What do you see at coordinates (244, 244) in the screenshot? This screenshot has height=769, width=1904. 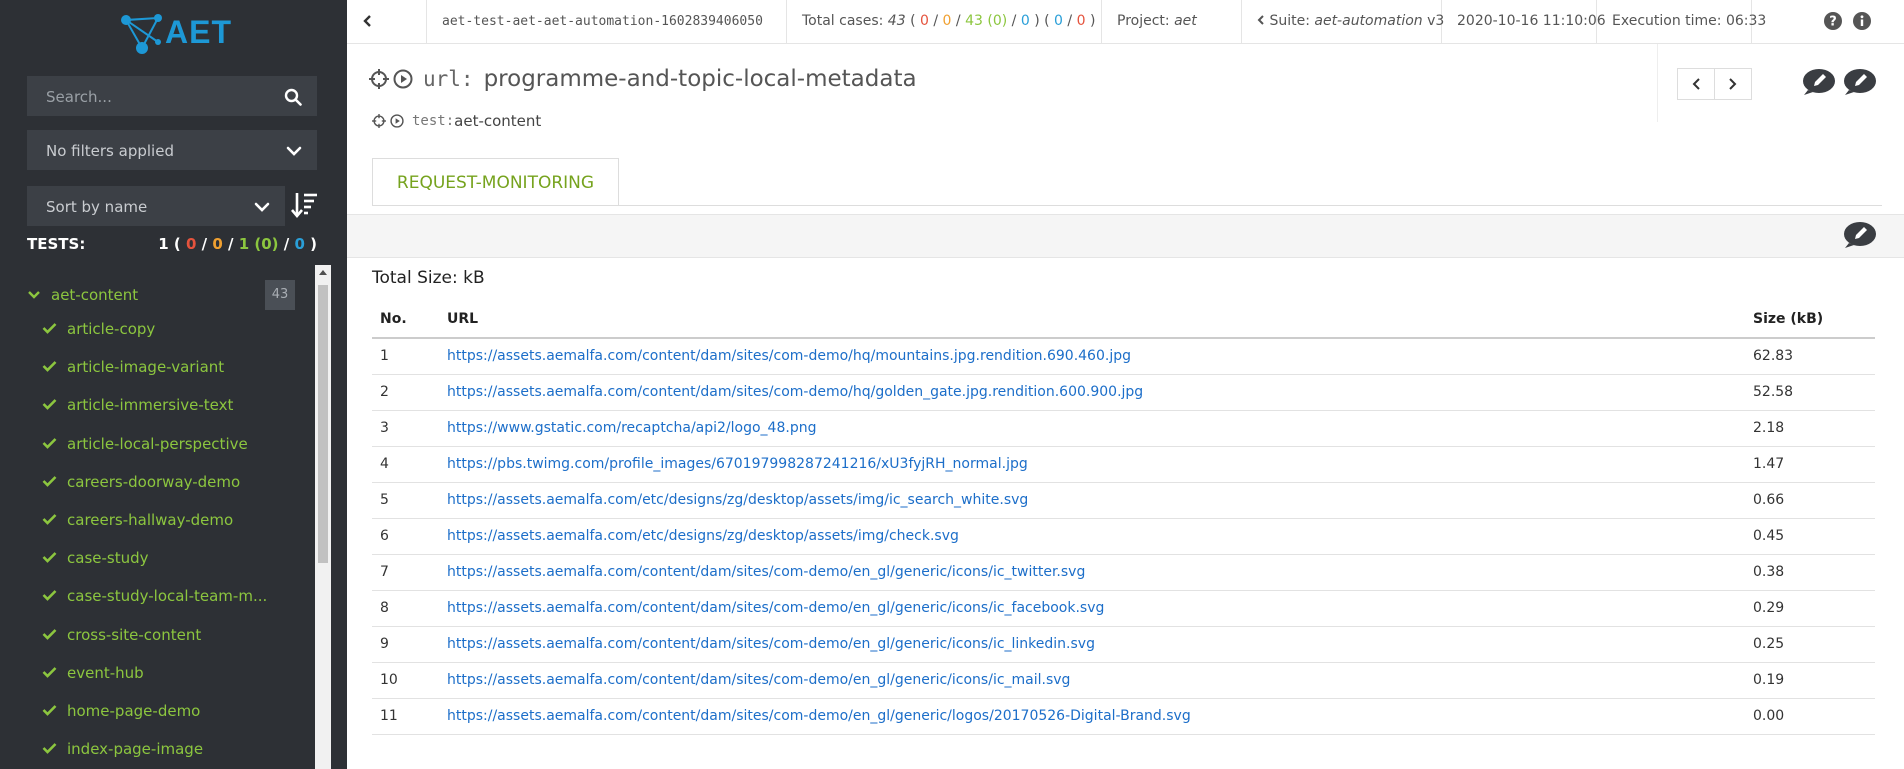 I see `tests-passed: 1` at bounding box center [244, 244].